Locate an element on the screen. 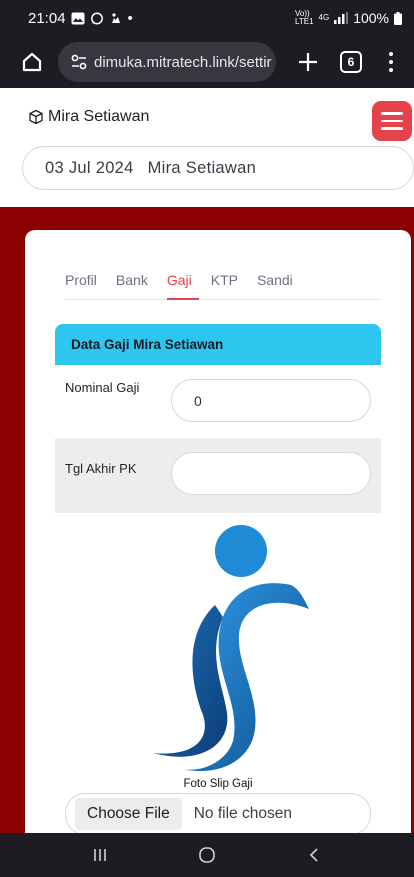 This screenshot has height=877, width=414. home-button is located at coordinates (32, 62).